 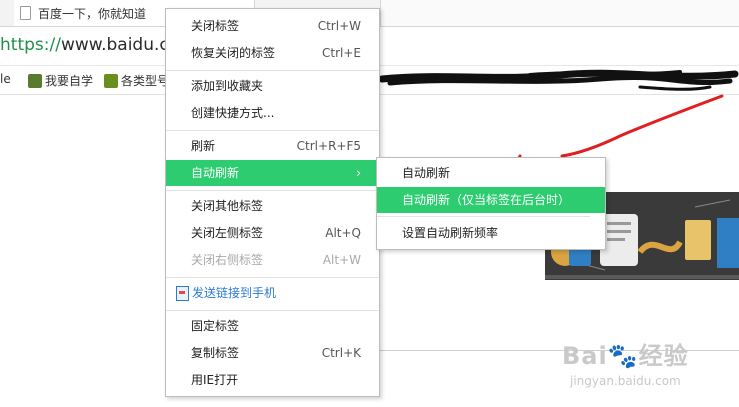 What do you see at coordinates (272, 326) in the screenshot?
I see `menu-item-pin-tab: 固定标签` at bounding box center [272, 326].